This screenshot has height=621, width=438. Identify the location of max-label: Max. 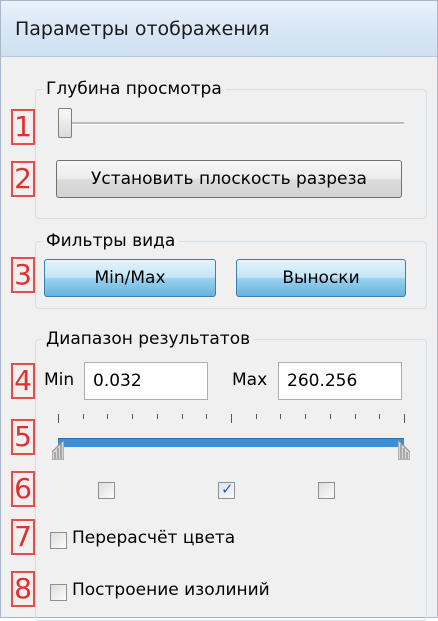
(250, 380).